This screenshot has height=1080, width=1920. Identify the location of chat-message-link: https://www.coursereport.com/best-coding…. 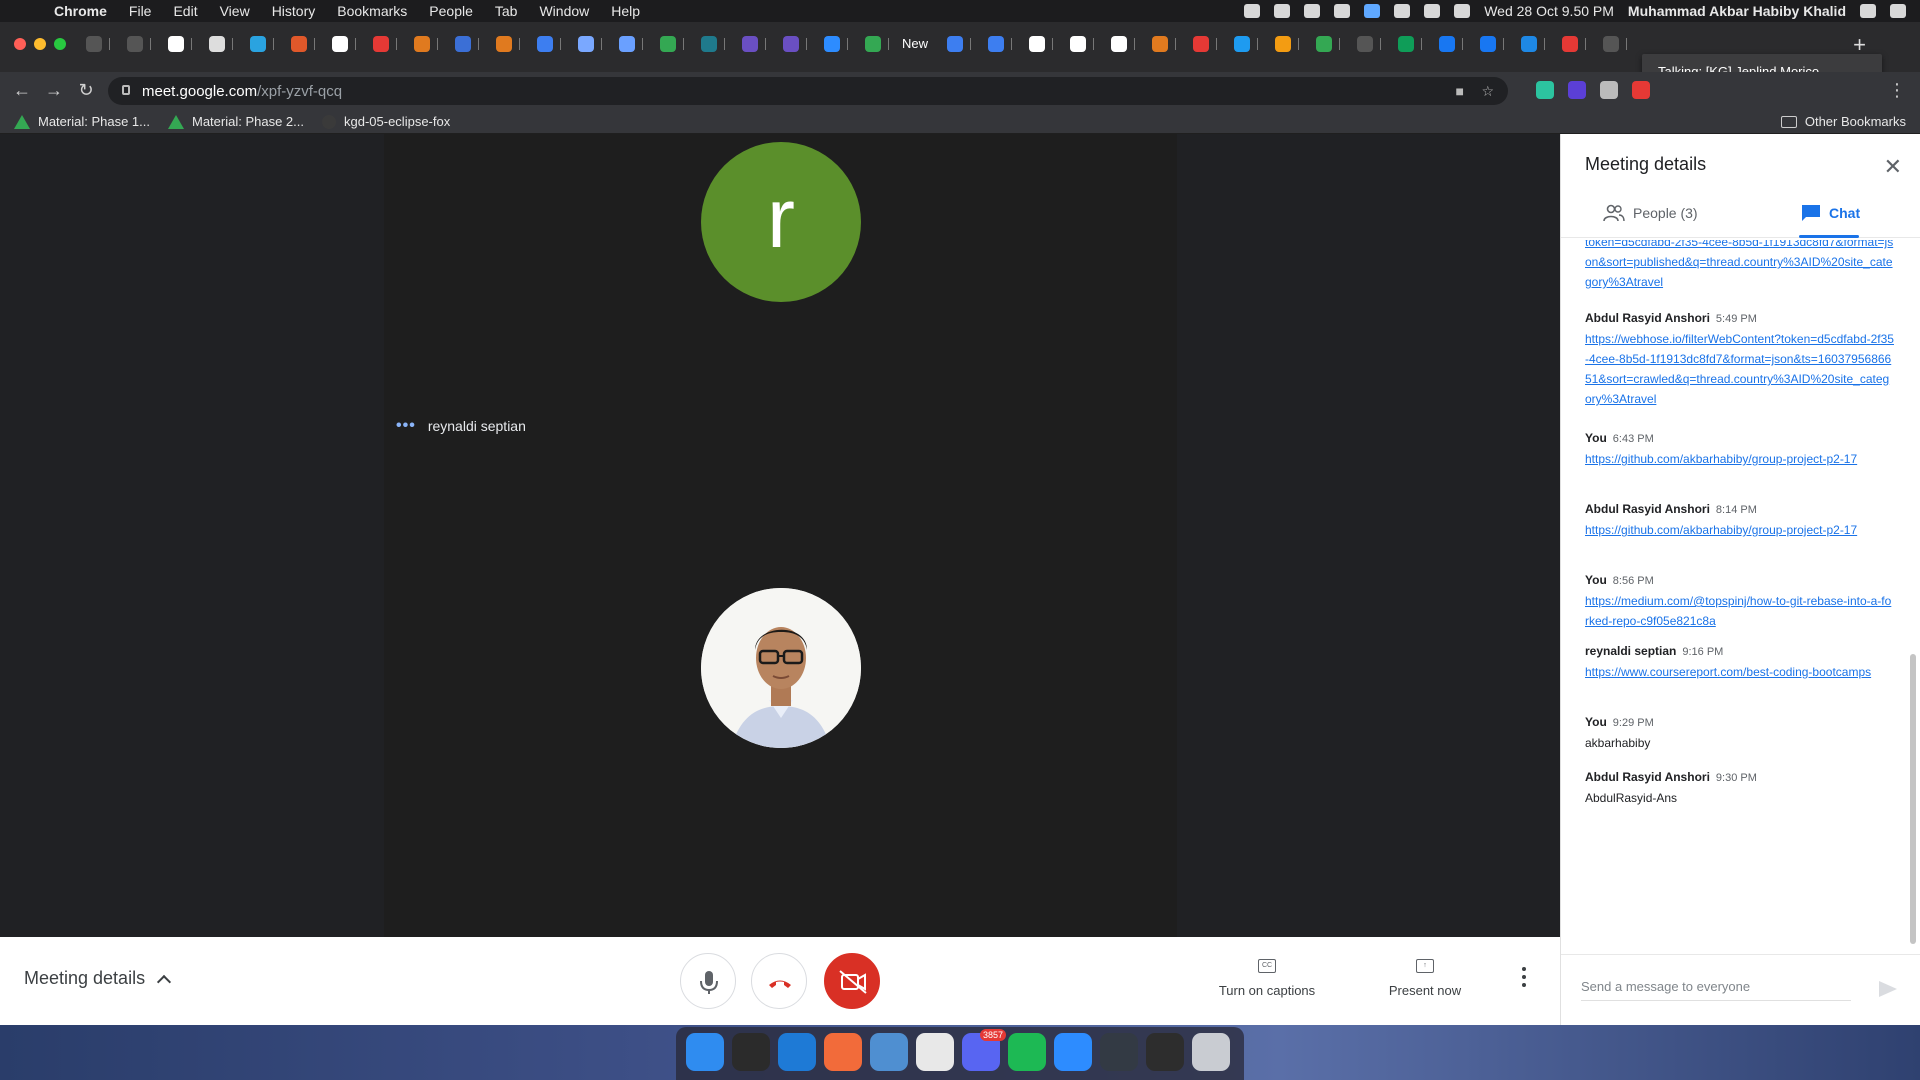
(1740, 672).